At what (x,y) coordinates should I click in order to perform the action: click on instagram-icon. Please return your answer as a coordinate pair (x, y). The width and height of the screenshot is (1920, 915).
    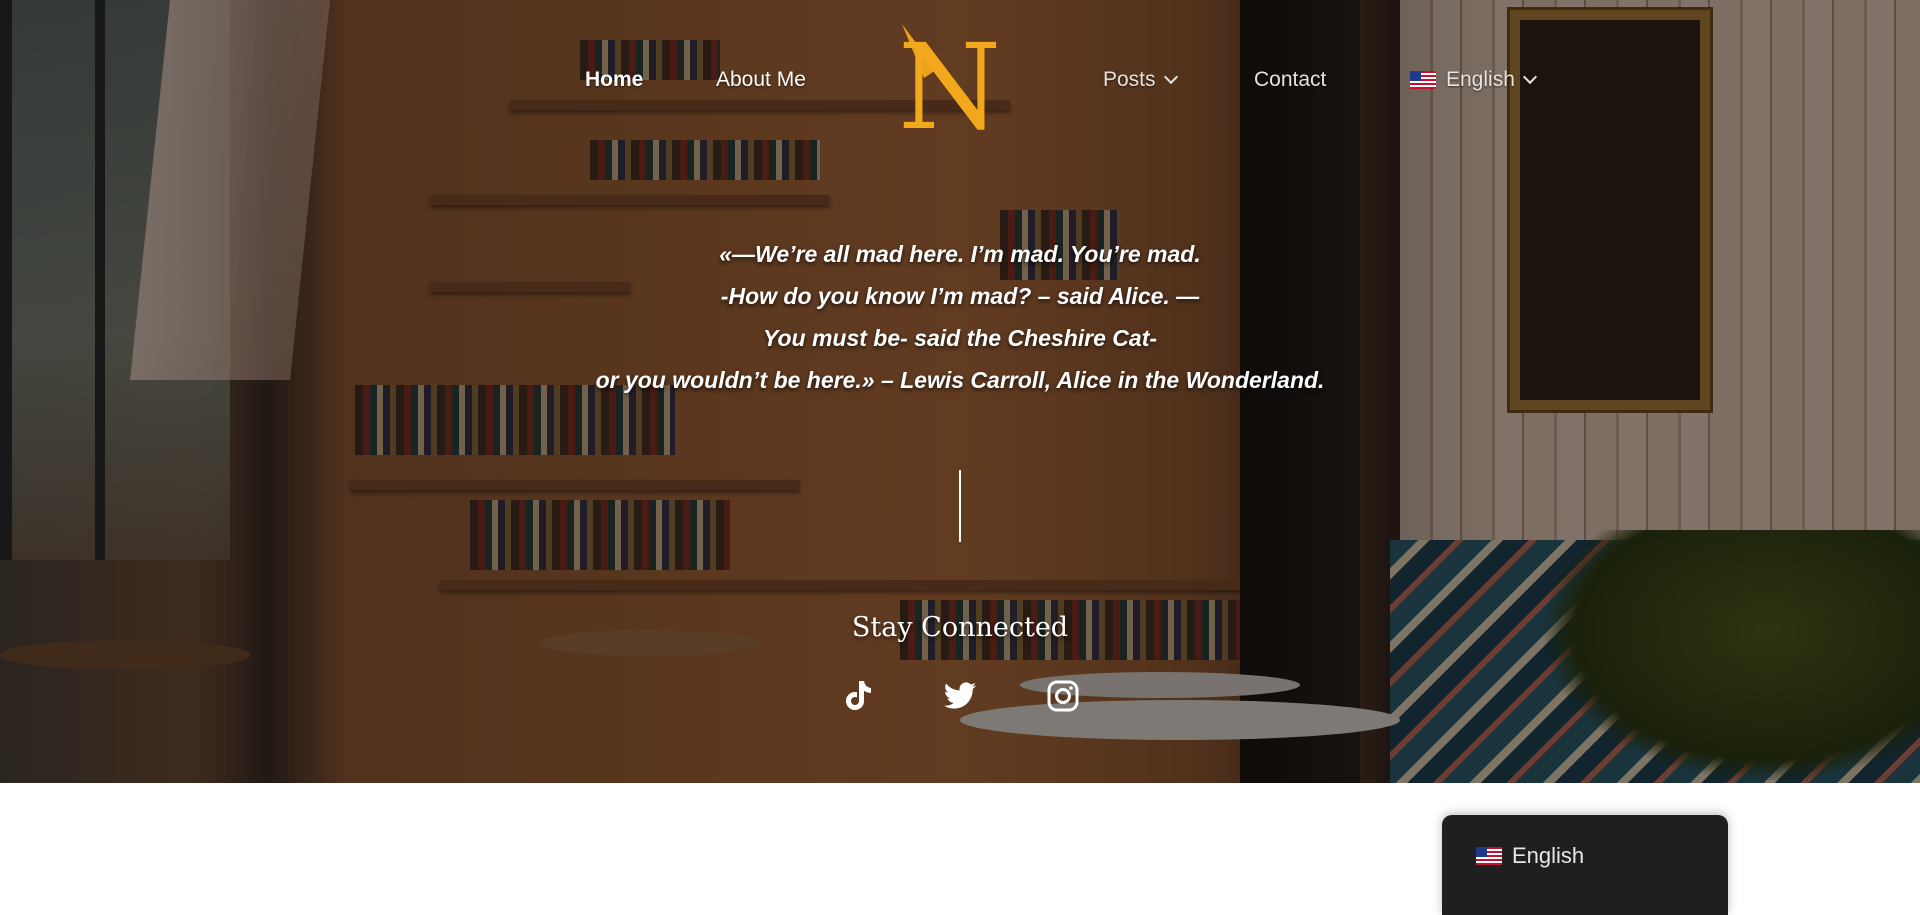
    Looking at the image, I should click on (1063, 696).